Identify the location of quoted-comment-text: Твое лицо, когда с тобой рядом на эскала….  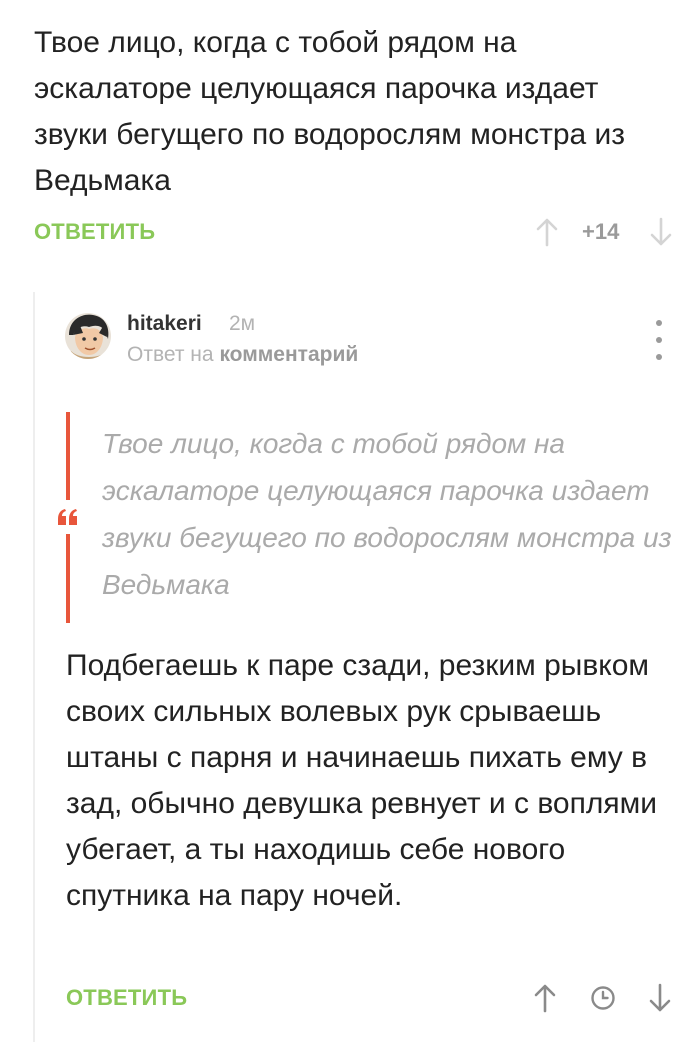
(387, 514).